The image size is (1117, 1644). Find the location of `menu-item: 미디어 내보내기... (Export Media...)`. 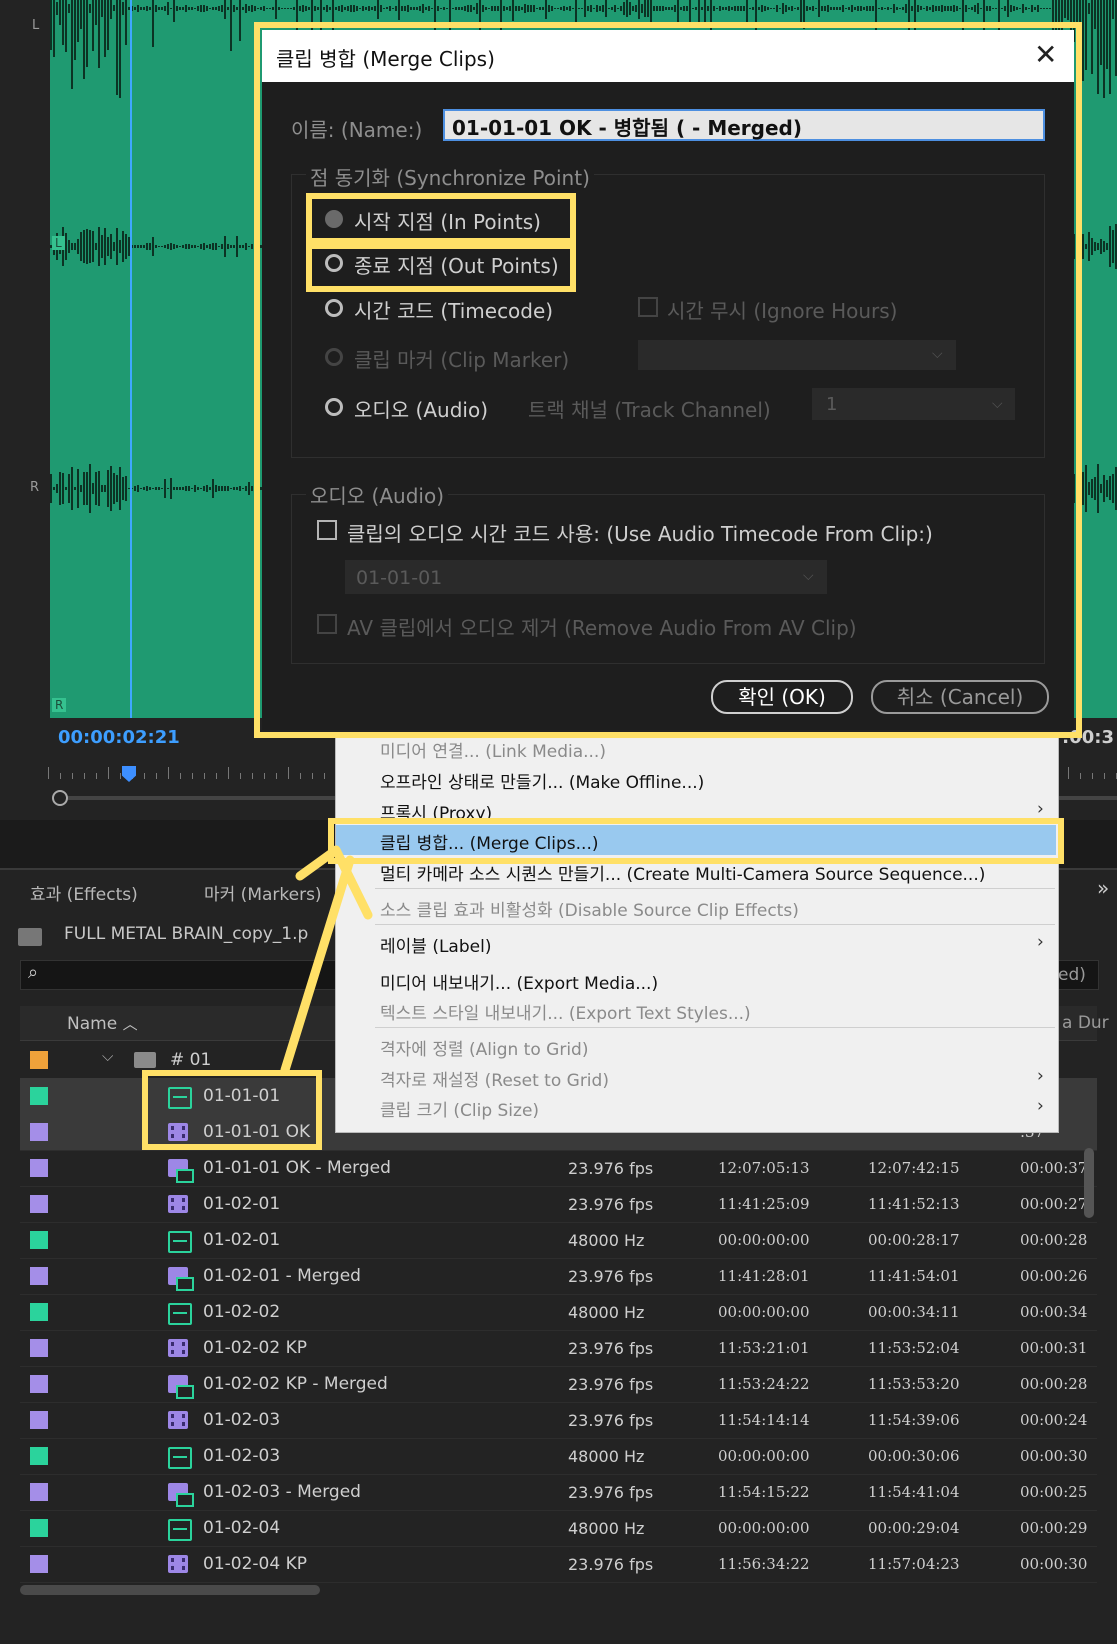

menu-item: 미디어 내보내기... (Export Media...) is located at coordinates (519, 981).